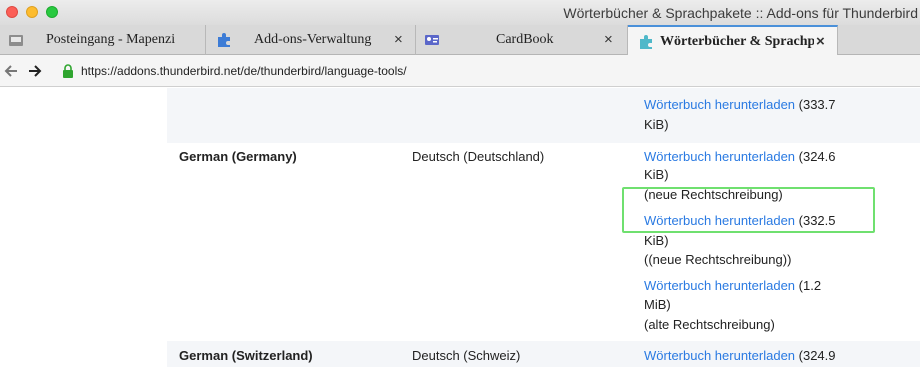  I want to click on arrow-left-icon, so click(10, 71).